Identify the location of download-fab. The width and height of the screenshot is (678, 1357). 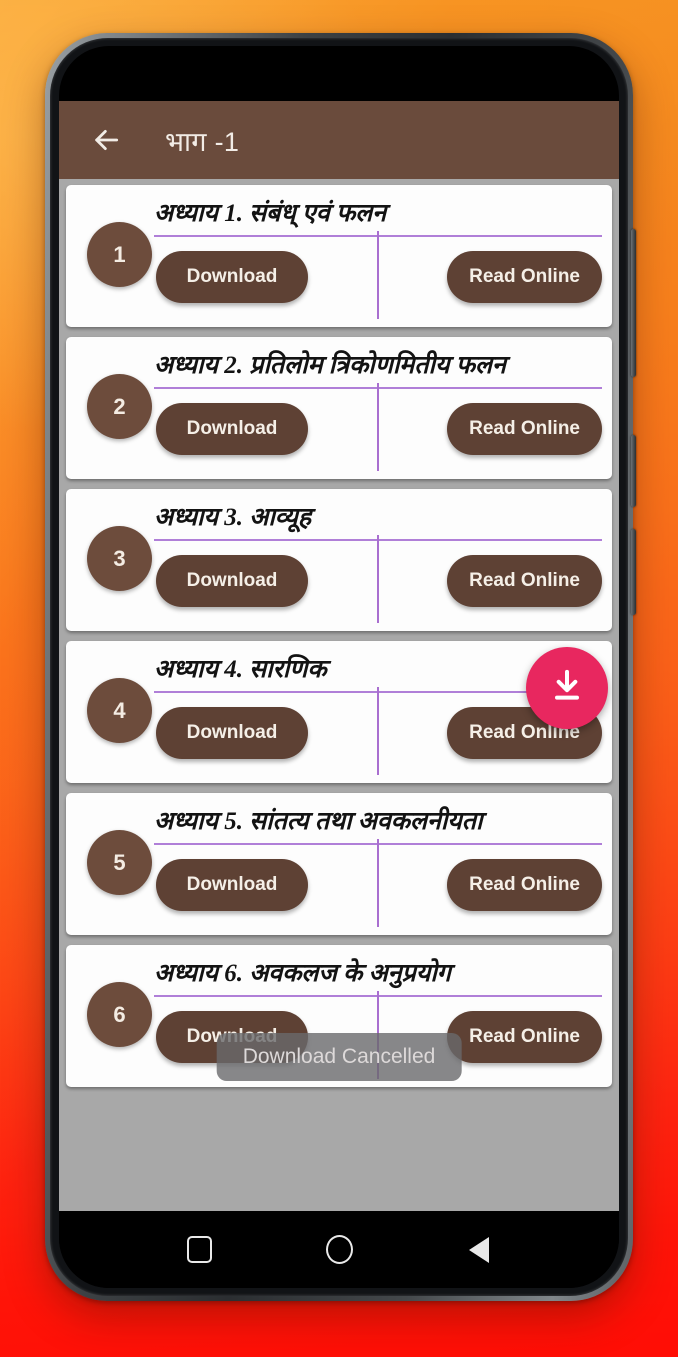
(567, 688).